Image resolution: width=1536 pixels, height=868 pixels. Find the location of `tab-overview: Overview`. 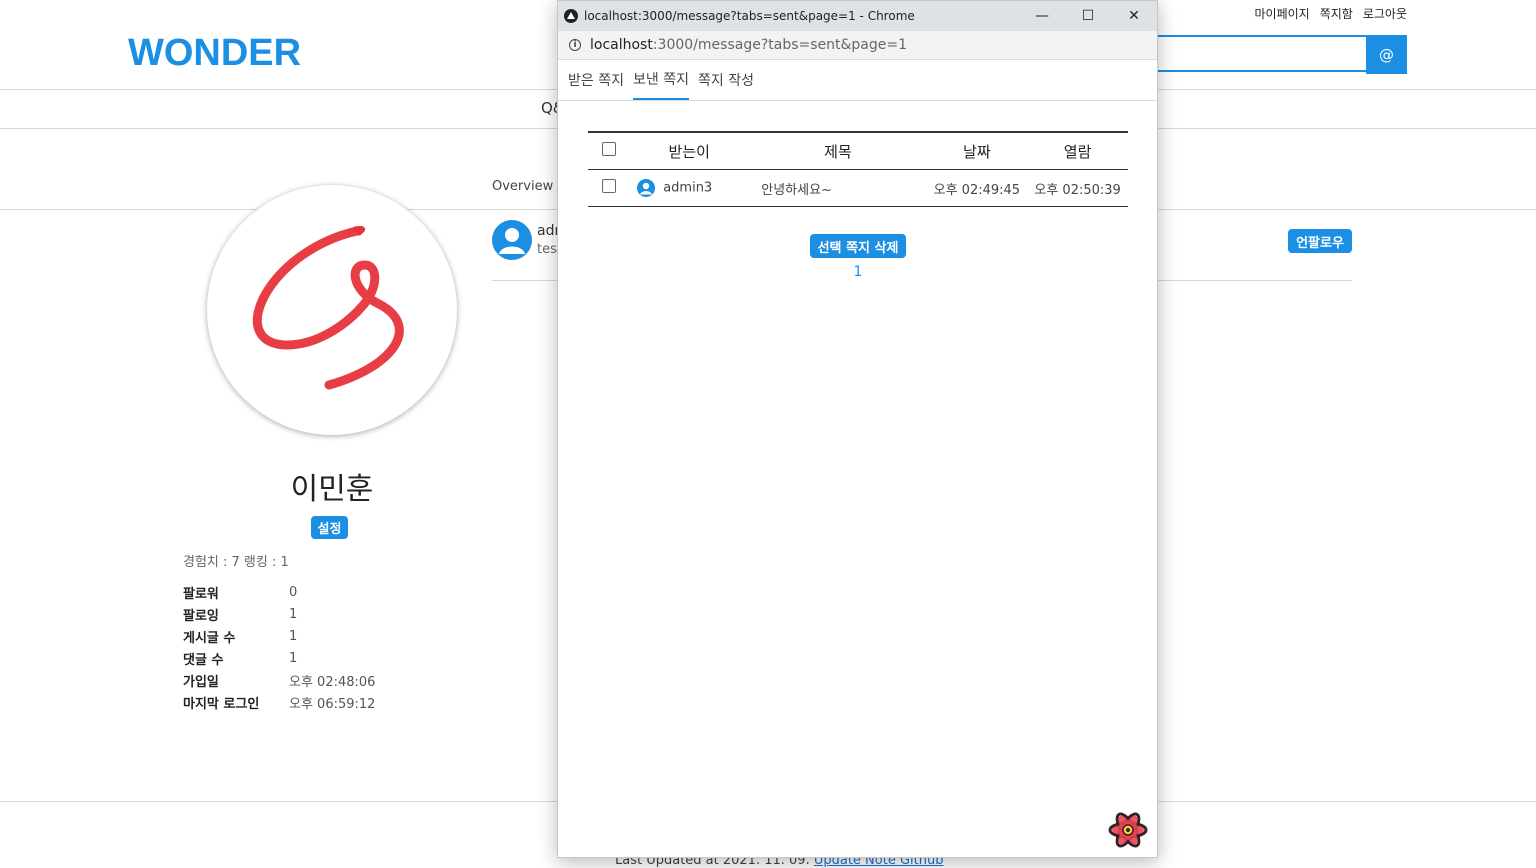

tab-overview: Overview is located at coordinates (522, 186).